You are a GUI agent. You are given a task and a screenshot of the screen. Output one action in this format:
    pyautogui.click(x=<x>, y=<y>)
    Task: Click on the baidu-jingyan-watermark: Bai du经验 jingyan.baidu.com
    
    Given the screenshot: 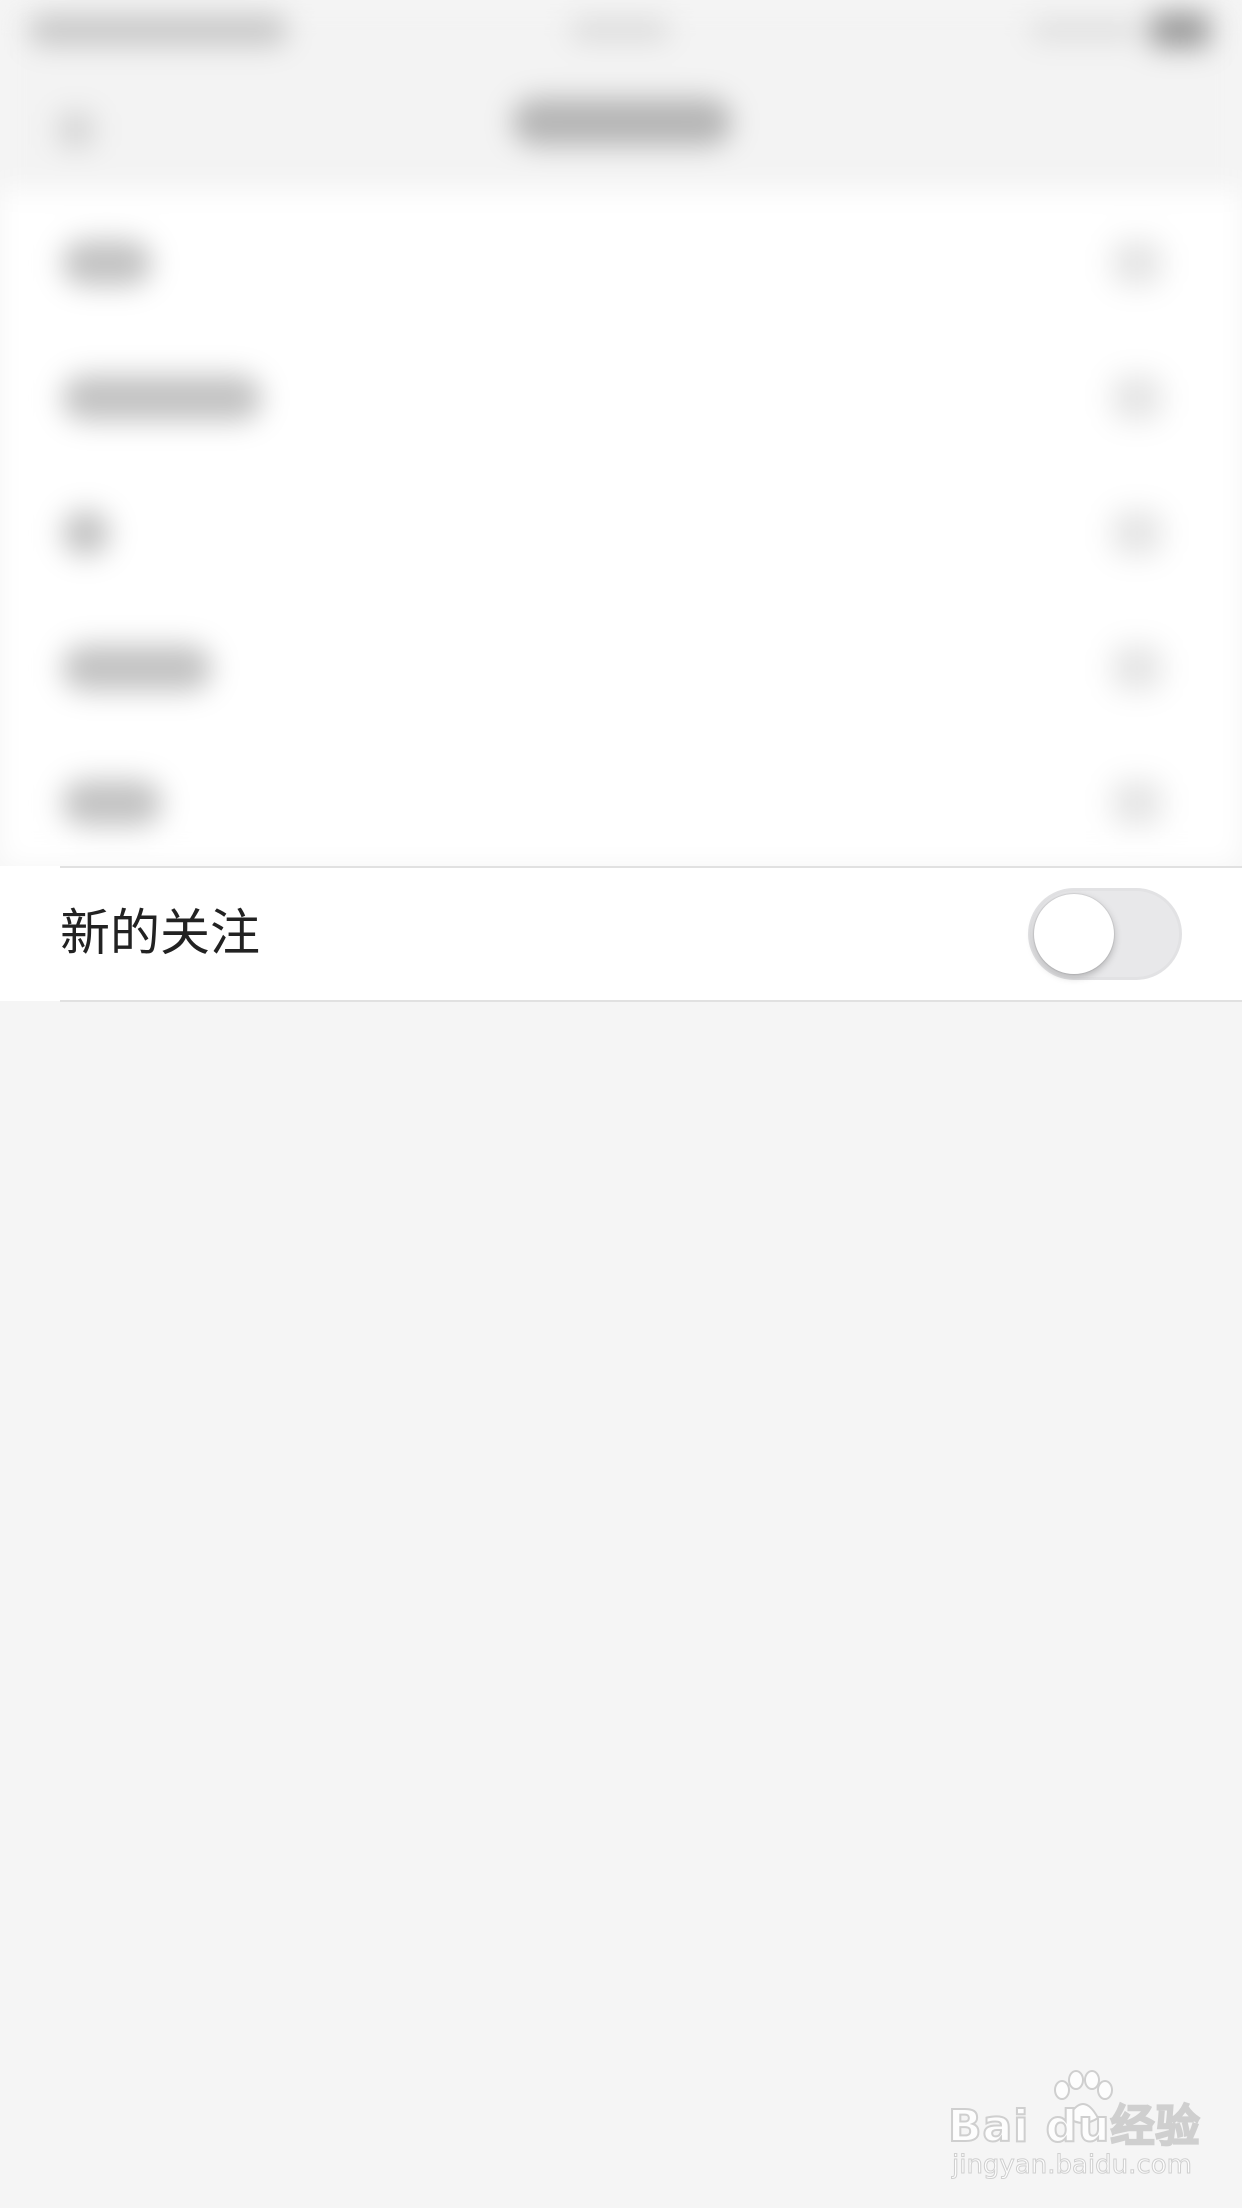 What is the action you would take?
    pyautogui.click(x=1074, y=2125)
    